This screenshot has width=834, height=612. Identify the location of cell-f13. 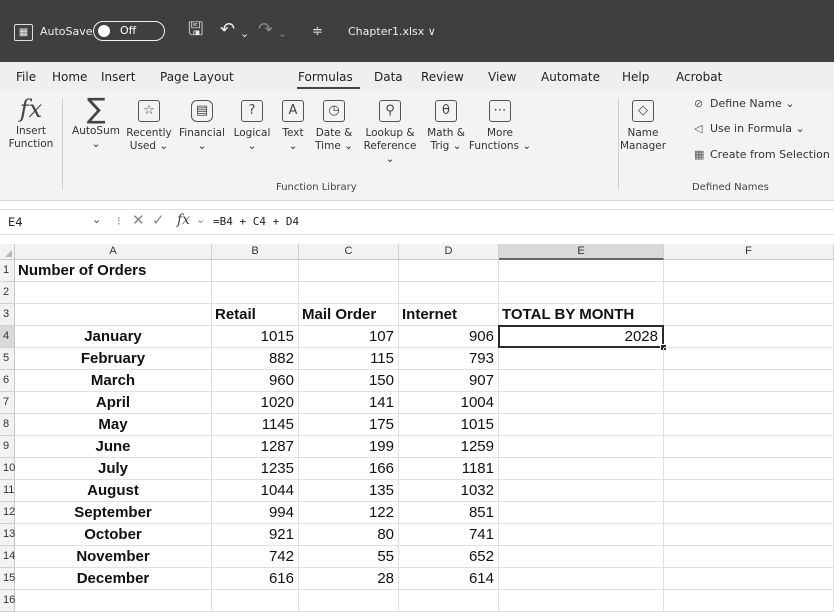
(749, 535).